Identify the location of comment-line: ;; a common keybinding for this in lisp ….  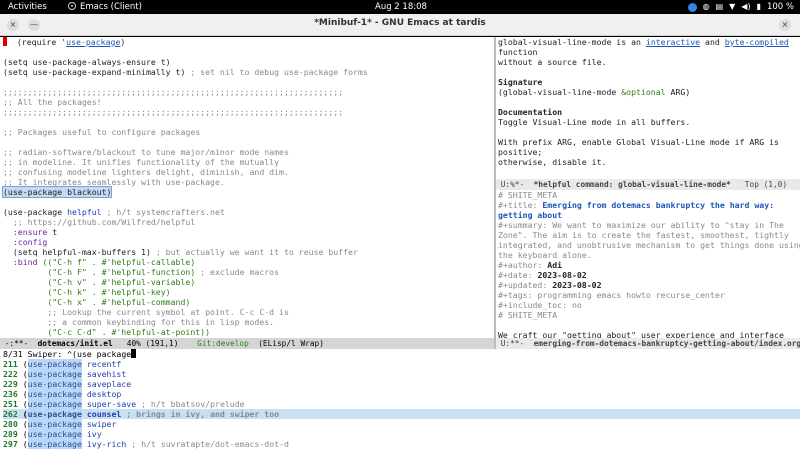
(139, 322).